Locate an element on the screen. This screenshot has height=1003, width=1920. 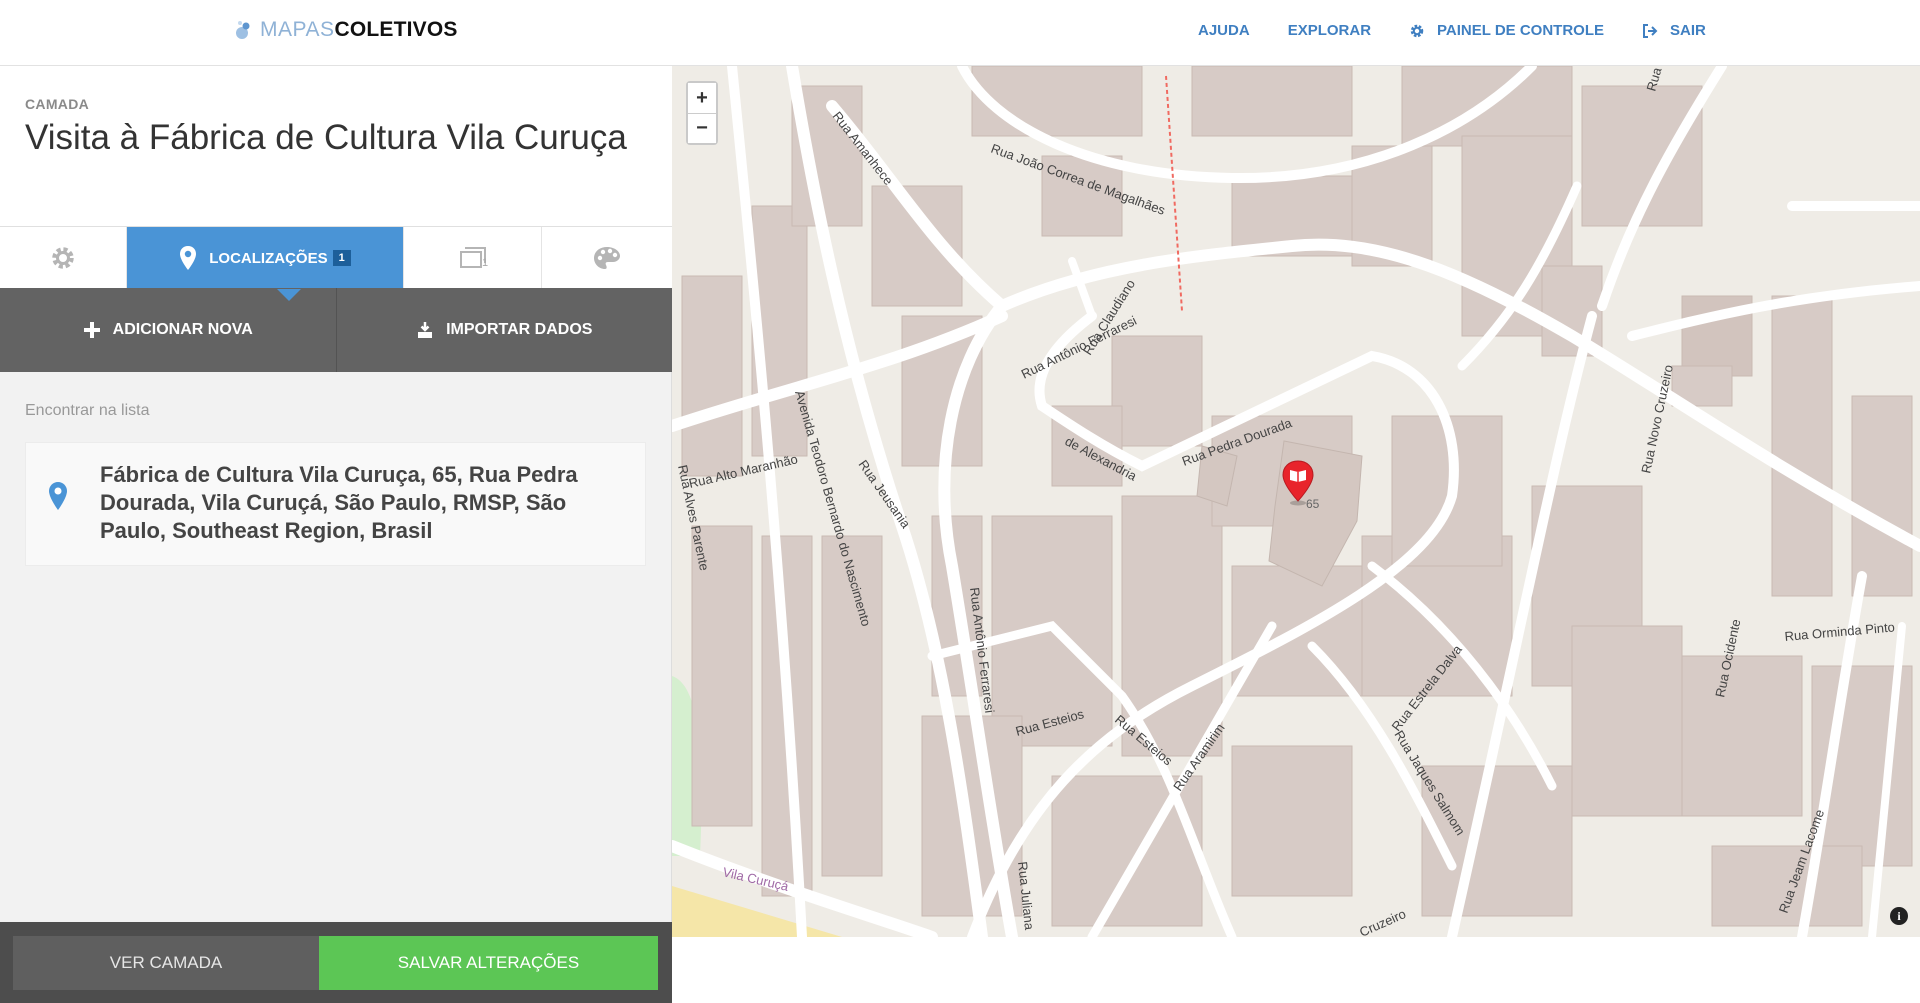
layer-tabs: LOCALIZAÇÕES 1 1 is located at coordinates (336, 263).